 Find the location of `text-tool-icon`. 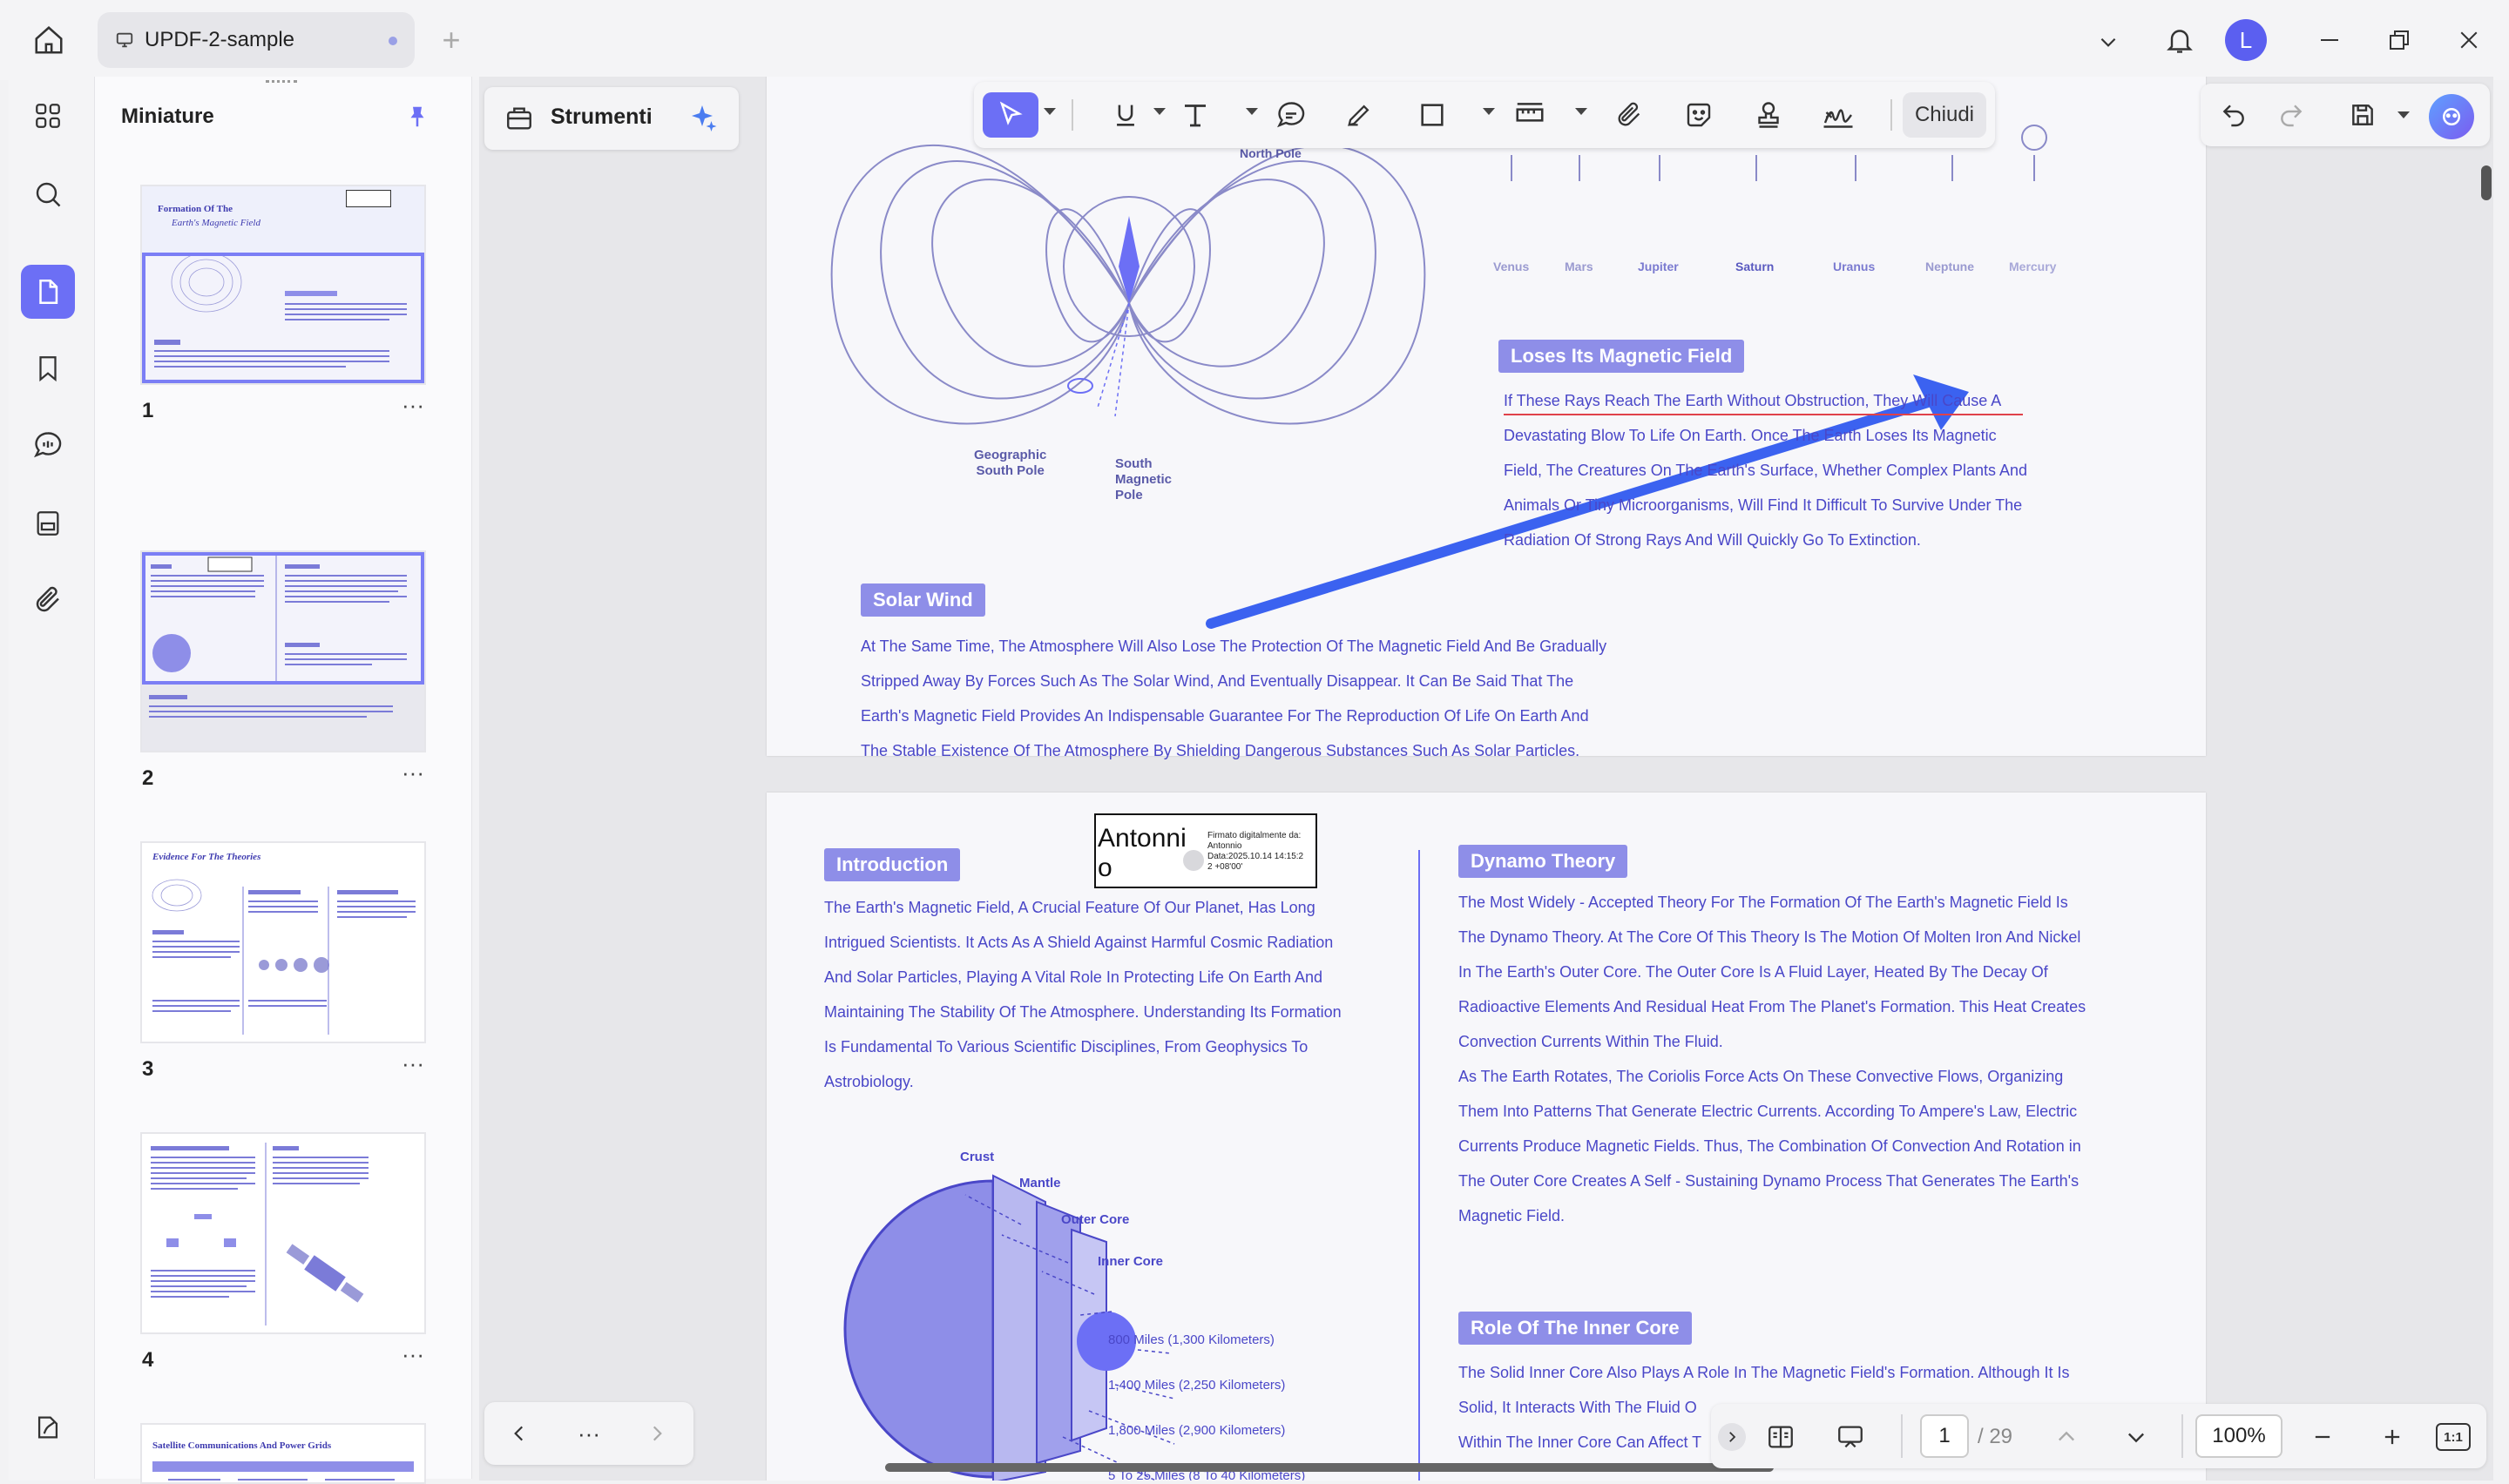

text-tool-icon is located at coordinates (1195, 115).